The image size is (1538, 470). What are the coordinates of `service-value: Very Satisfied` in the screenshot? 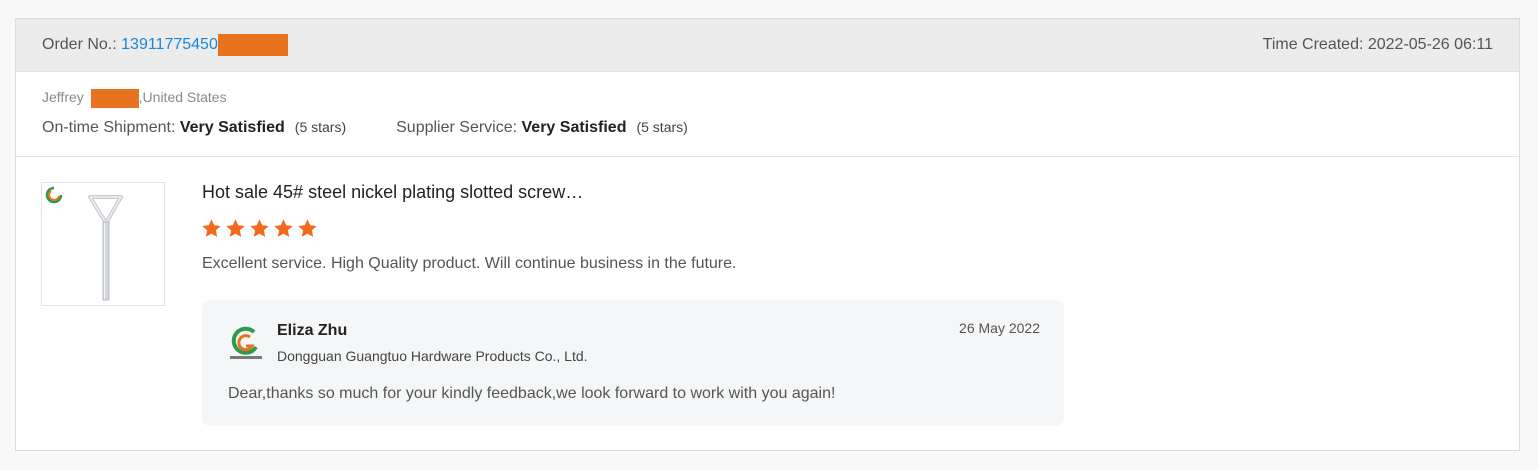 It's located at (574, 127).